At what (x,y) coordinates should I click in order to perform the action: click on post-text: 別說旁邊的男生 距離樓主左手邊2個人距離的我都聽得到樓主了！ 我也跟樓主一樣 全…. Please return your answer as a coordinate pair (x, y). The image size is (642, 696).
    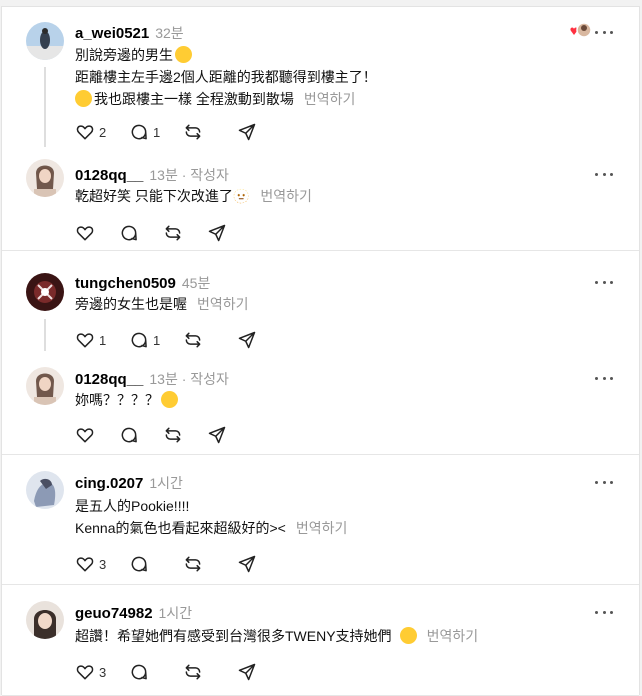
    Looking at the image, I should click on (226, 77).